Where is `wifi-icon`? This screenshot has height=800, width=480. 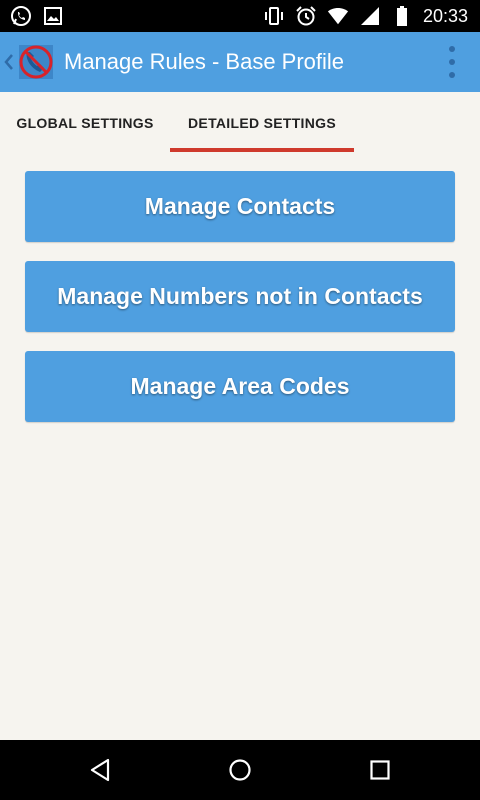
wifi-icon is located at coordinates (338, 16).